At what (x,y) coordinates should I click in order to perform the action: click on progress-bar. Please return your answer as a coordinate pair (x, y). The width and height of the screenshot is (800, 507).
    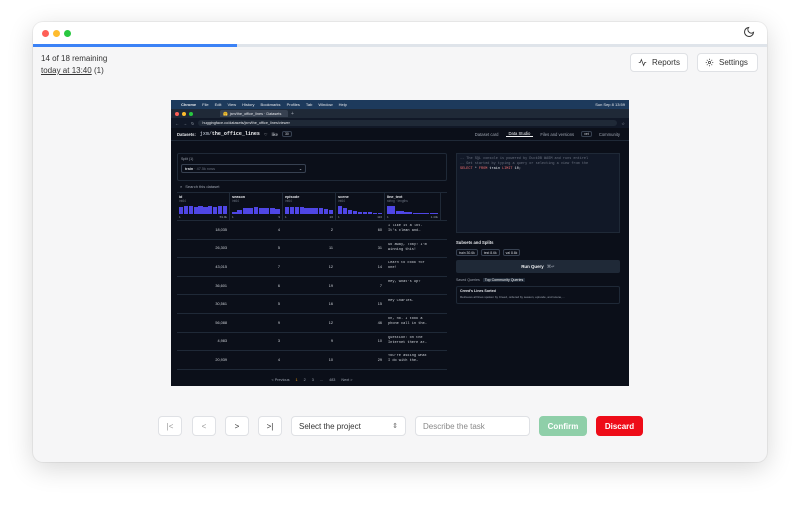
    Looking at the image, I should click on (400, 45).